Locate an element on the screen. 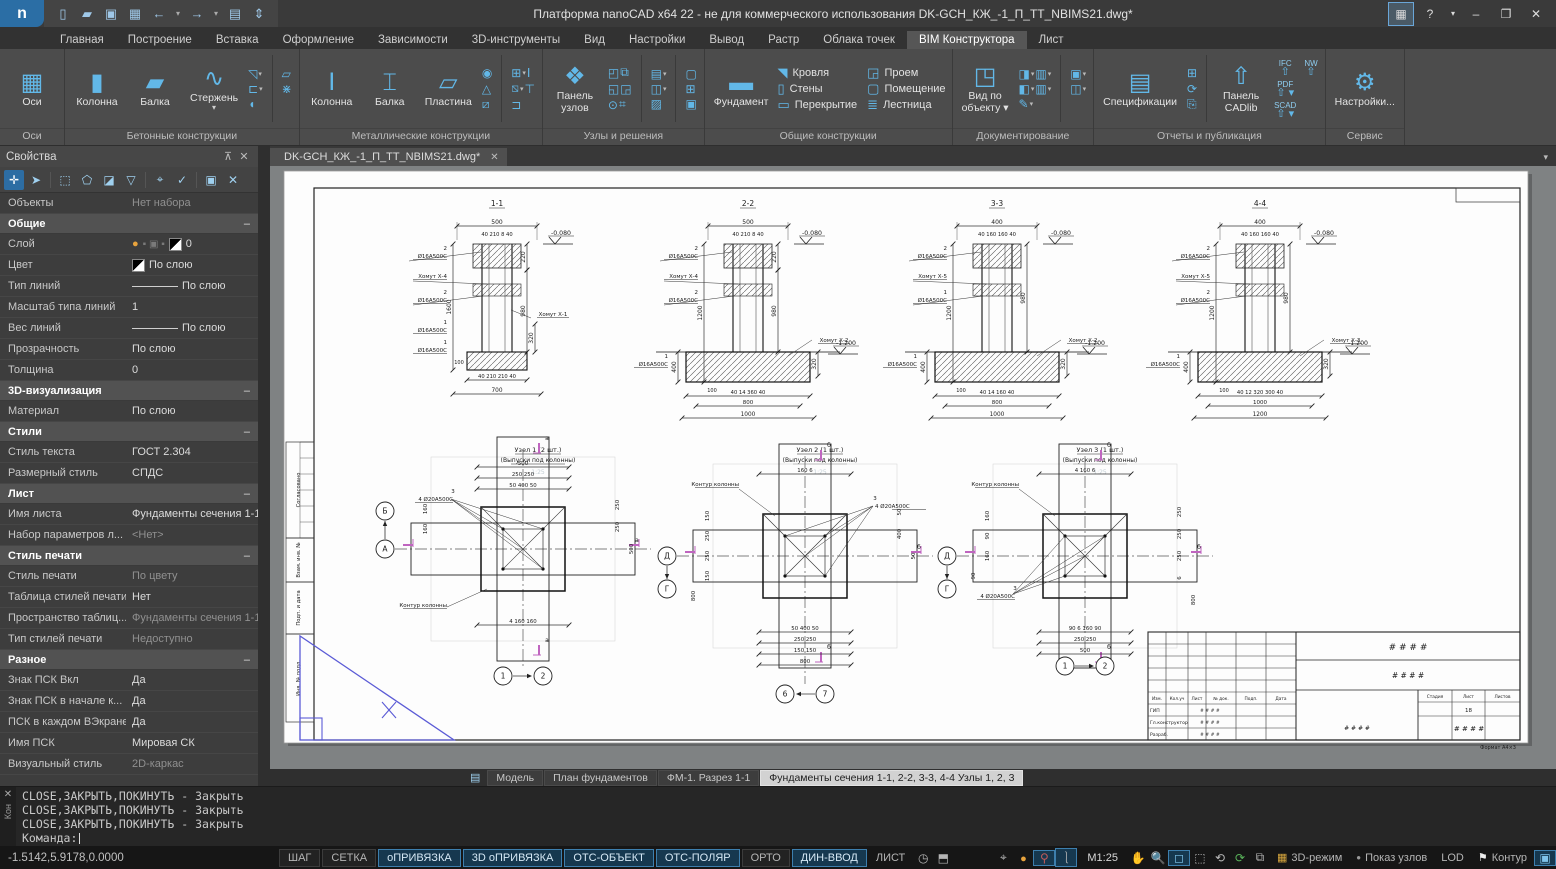 The height and width of the screenshot is (869, 1556). command-prompt: Команда: is located at coordinates (786, 838).